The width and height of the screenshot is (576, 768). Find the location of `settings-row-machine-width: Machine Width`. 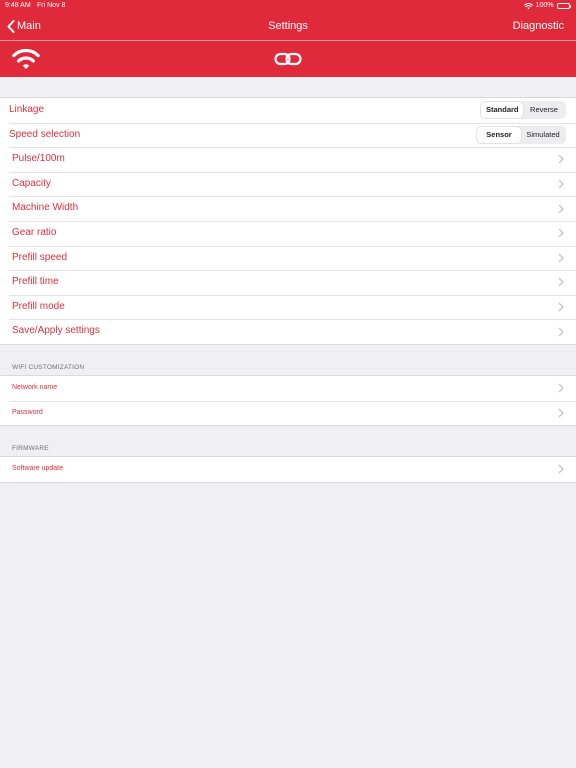

settings-row-machine-width: Machine Width is located at coordinates (288, 208).